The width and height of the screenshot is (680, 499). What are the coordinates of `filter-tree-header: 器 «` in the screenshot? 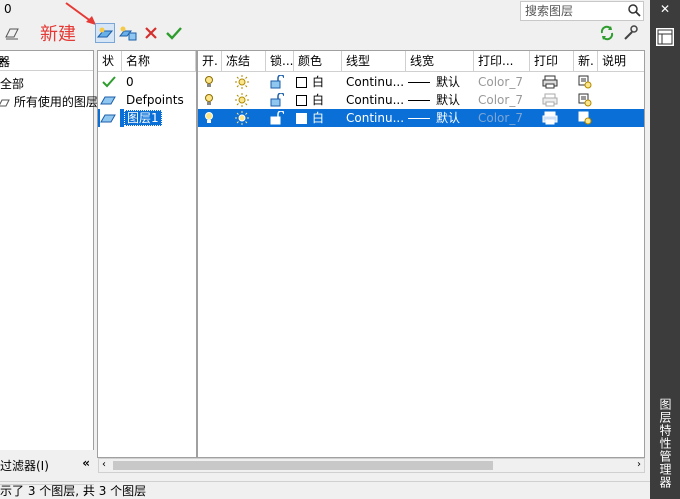 It's located at (46, 61).